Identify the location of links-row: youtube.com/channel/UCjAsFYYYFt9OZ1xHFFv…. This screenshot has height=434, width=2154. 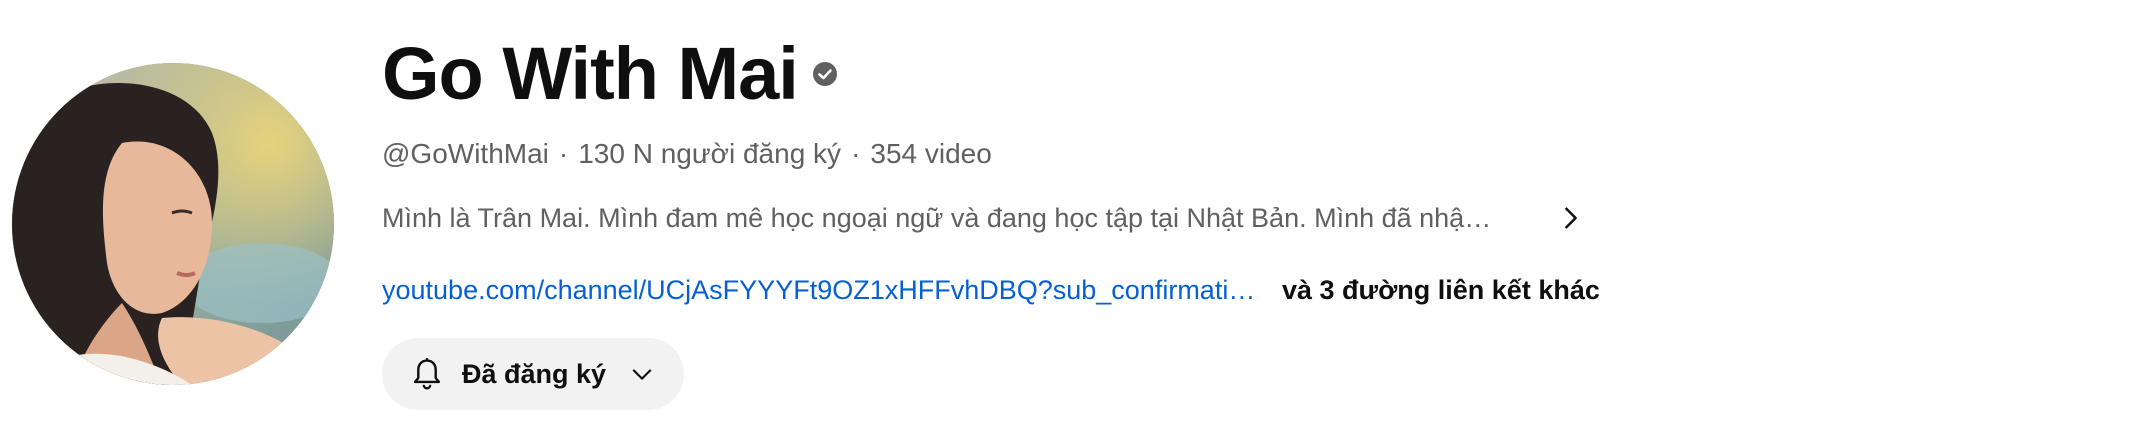
(991, 290).